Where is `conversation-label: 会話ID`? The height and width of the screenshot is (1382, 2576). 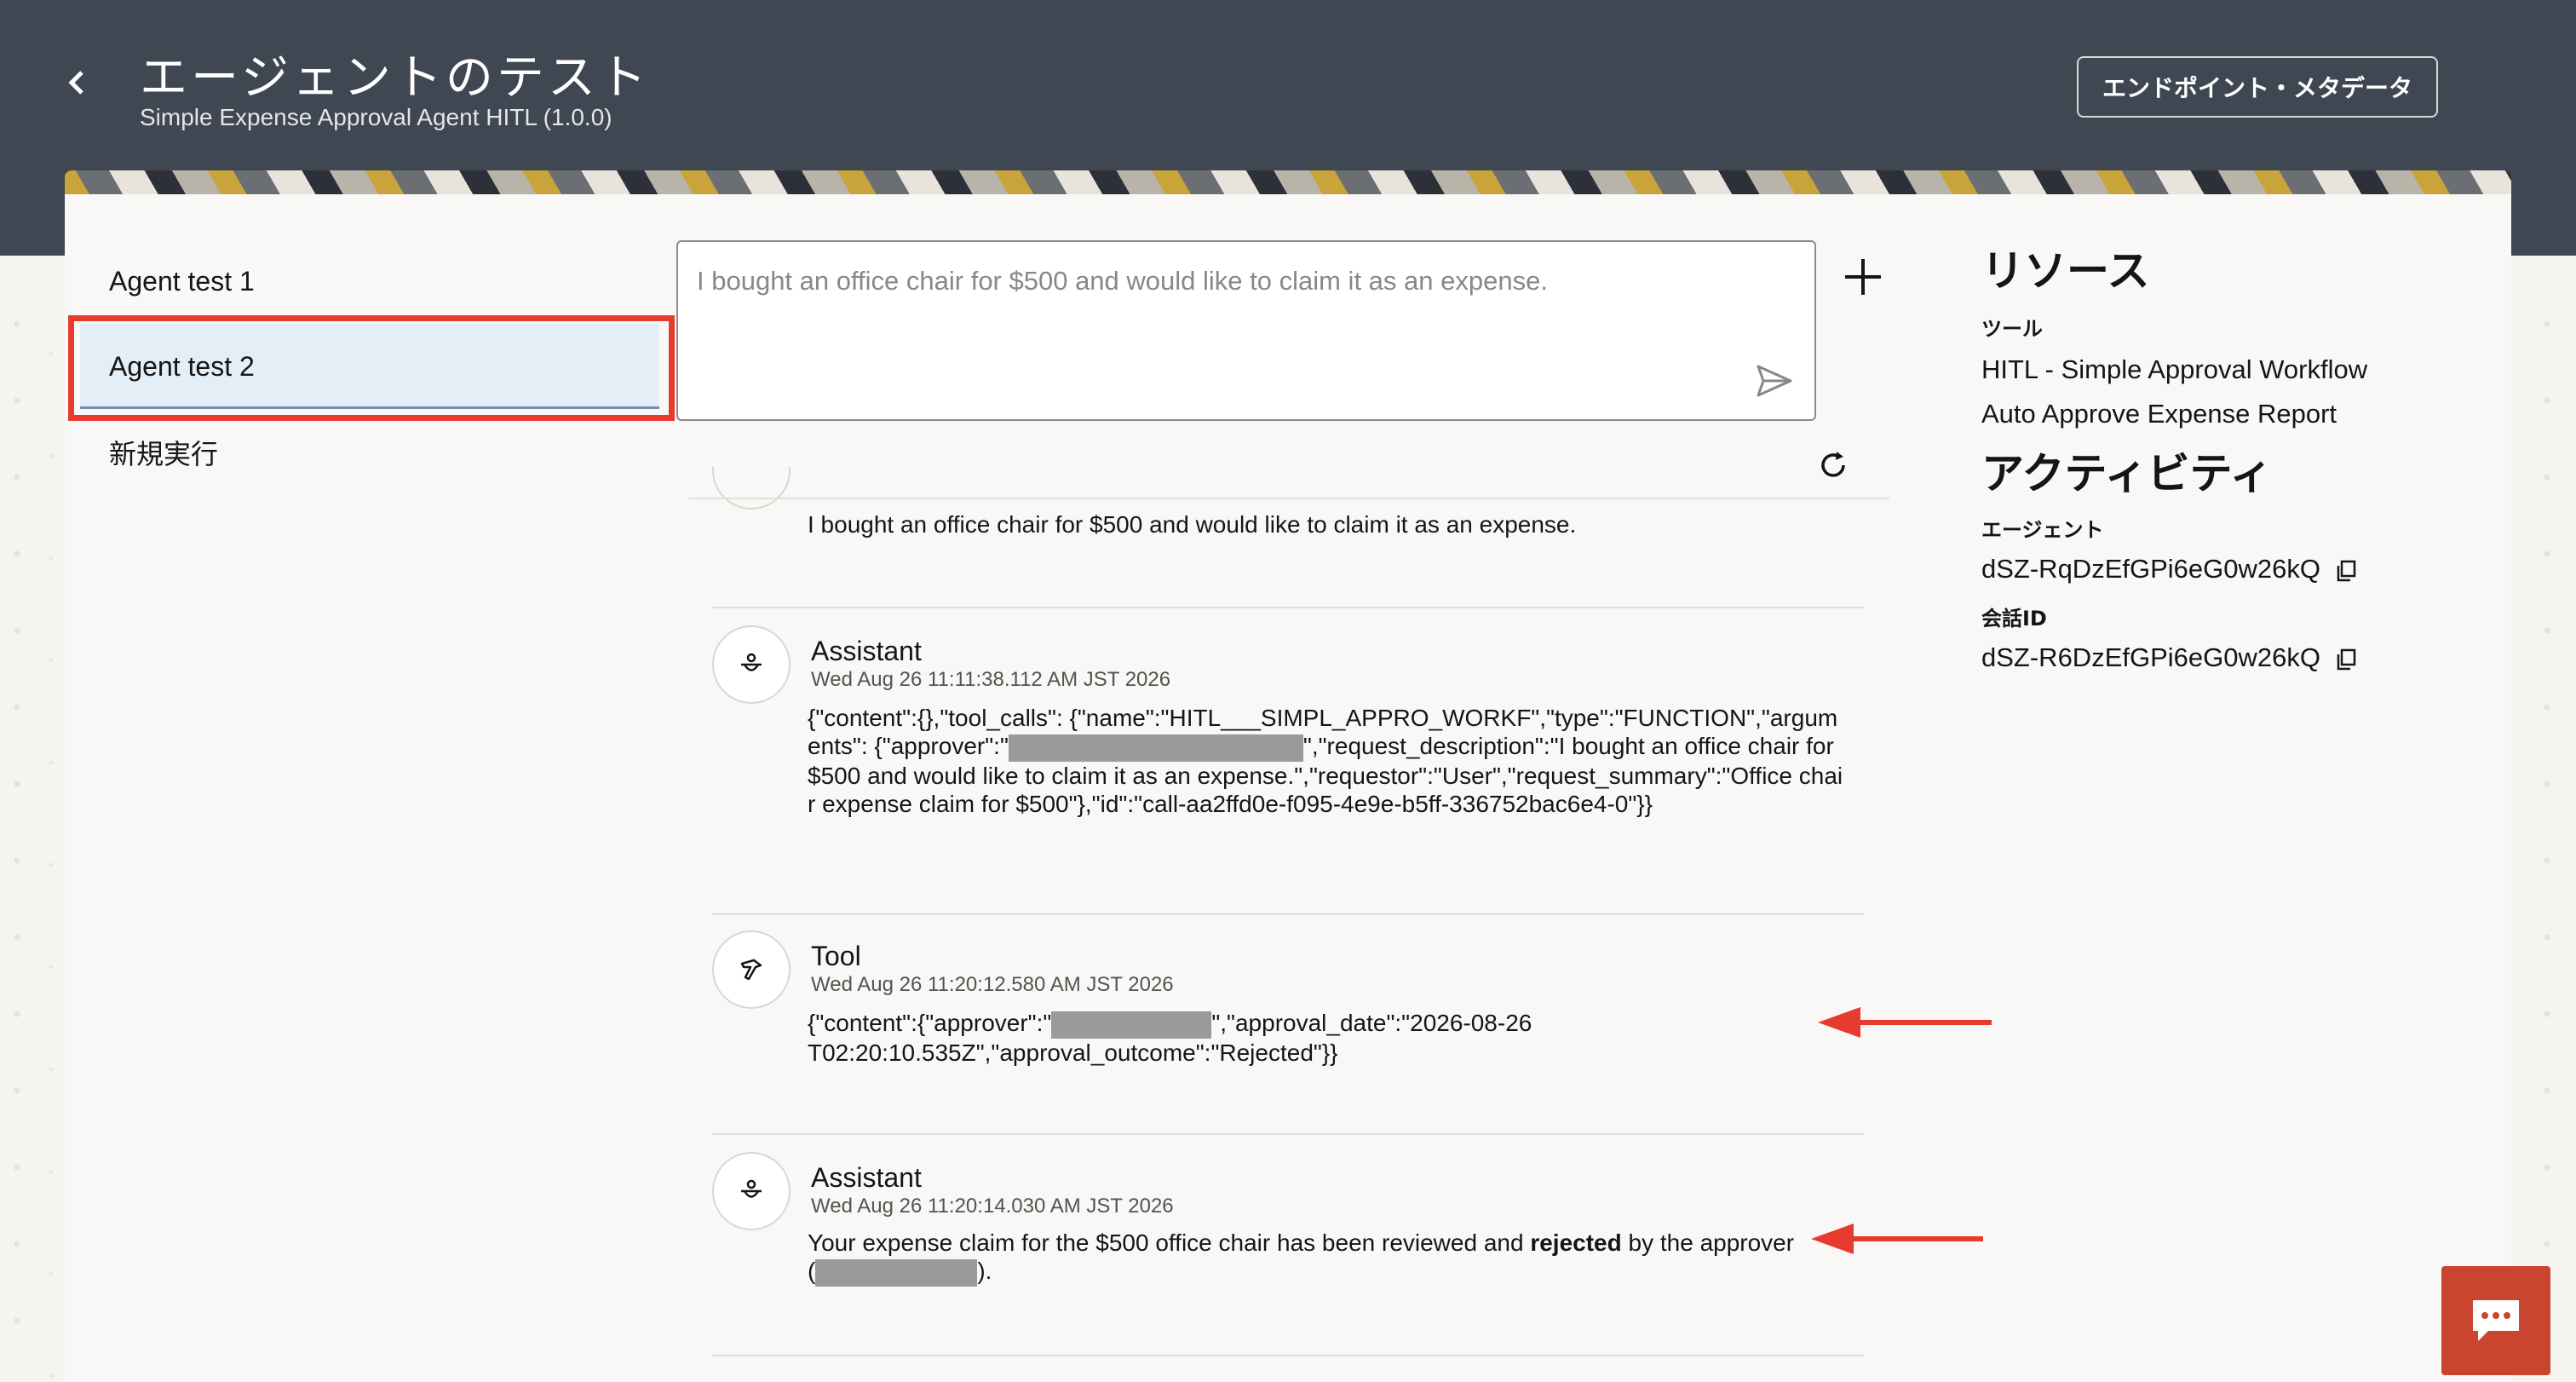
conversation-label: 会話ID is located at coordinates (2014, 619).